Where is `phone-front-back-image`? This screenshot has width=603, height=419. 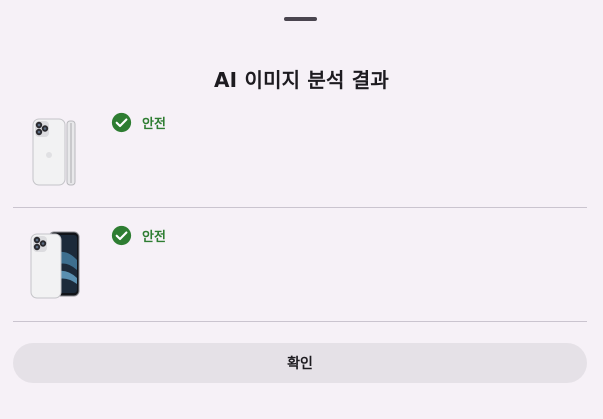 phone-front-back-image is located at coordinates (55, 265).